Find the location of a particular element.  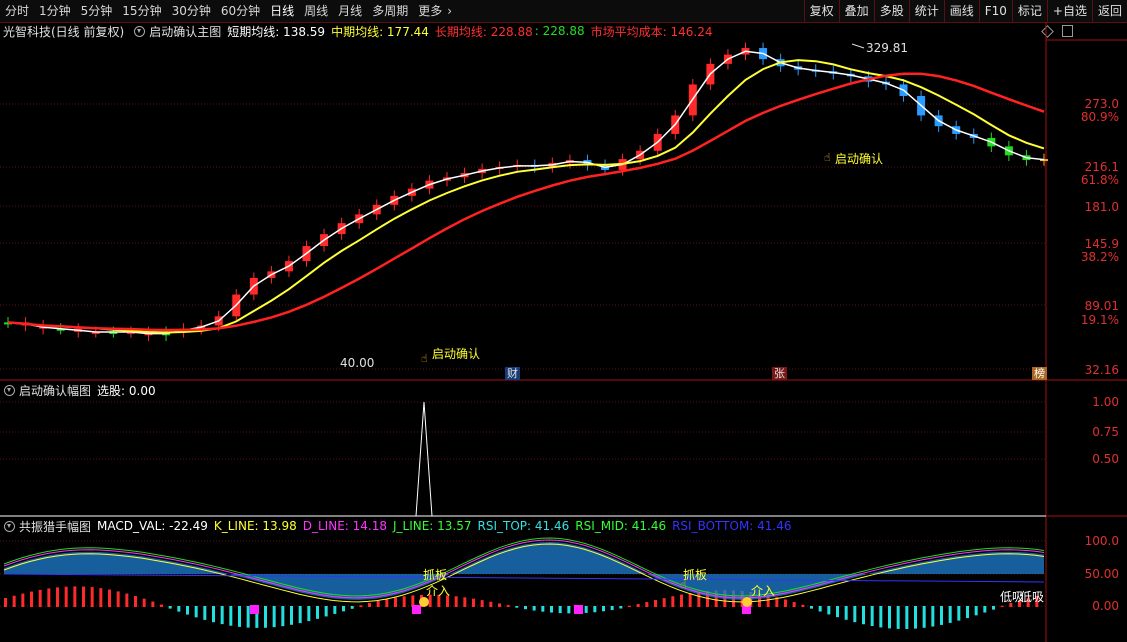

axis-label: 80.9% is located at coordinates (1099, 117).